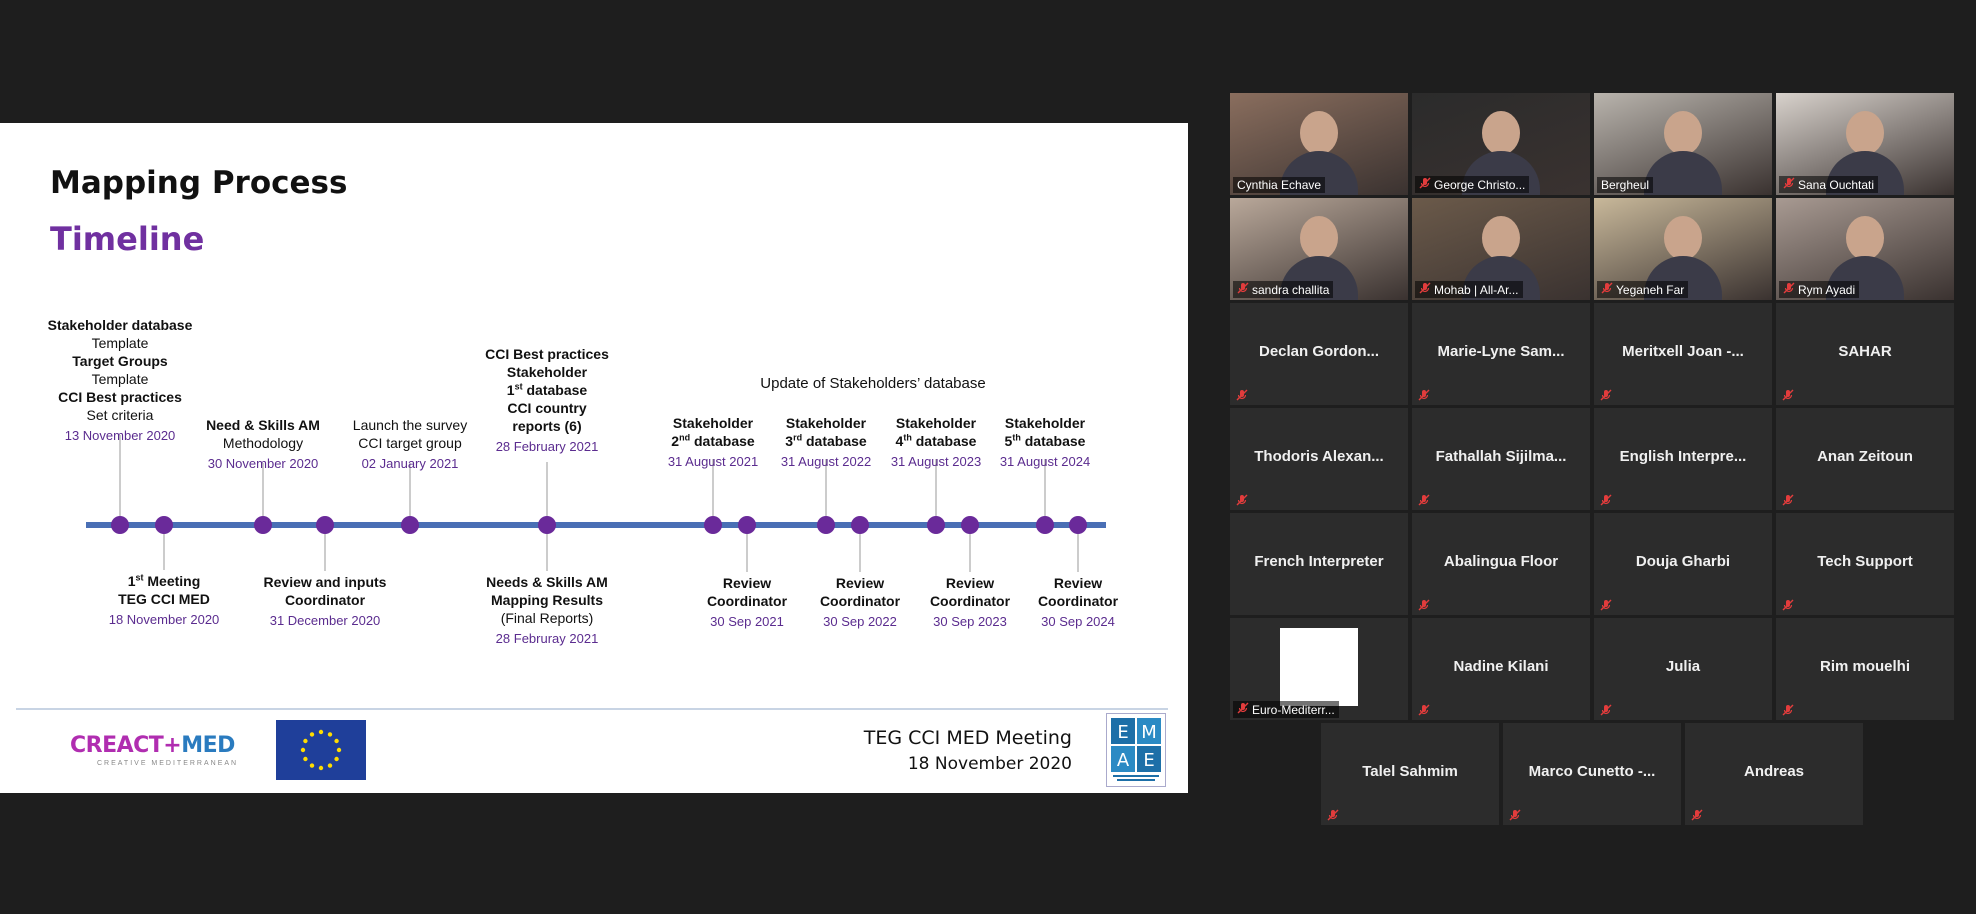 Image resolution: width=1976 pixels, height=914 pixels. What do you see at coordinates (1410, 774) in the screenshot?
I see `participant-tile: Talel Sahmim` at bounding box center [1410, 774].